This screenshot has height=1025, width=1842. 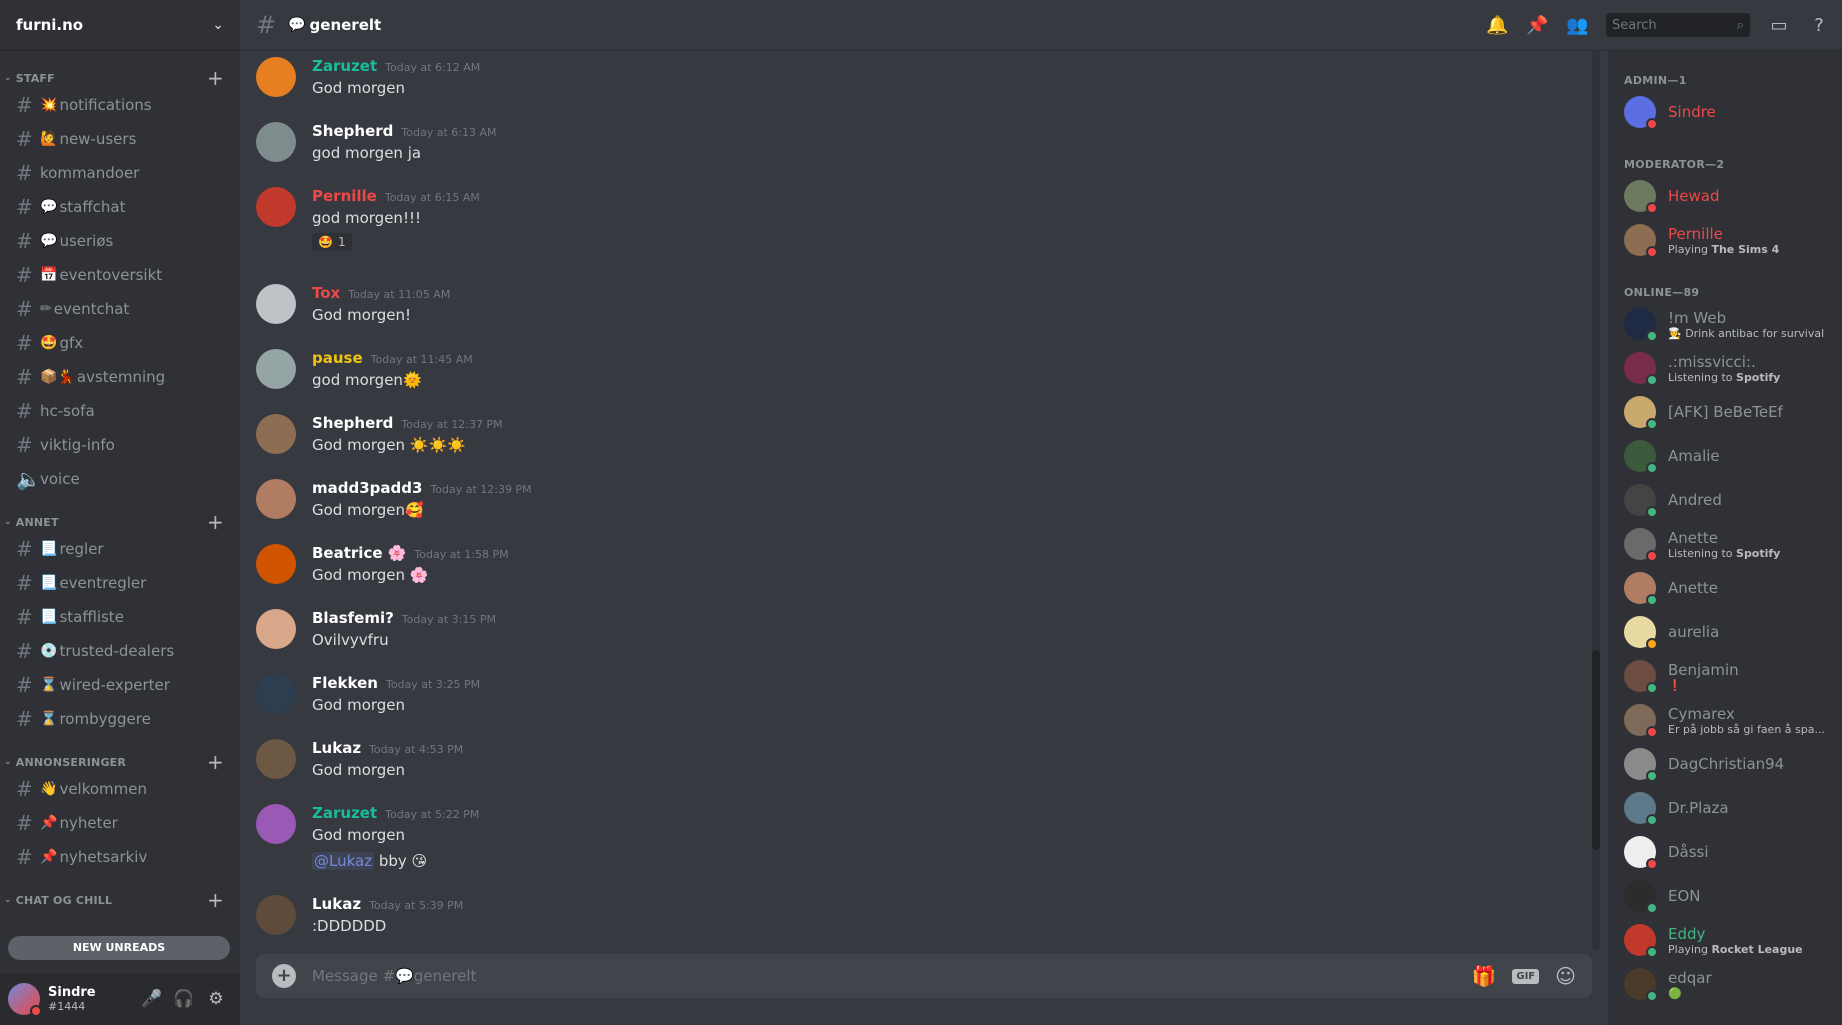 What do you see at coordinates (120, 445) in the screenshot?
I see `channel-item: # viktig-info` at bounding box center [120, 445].